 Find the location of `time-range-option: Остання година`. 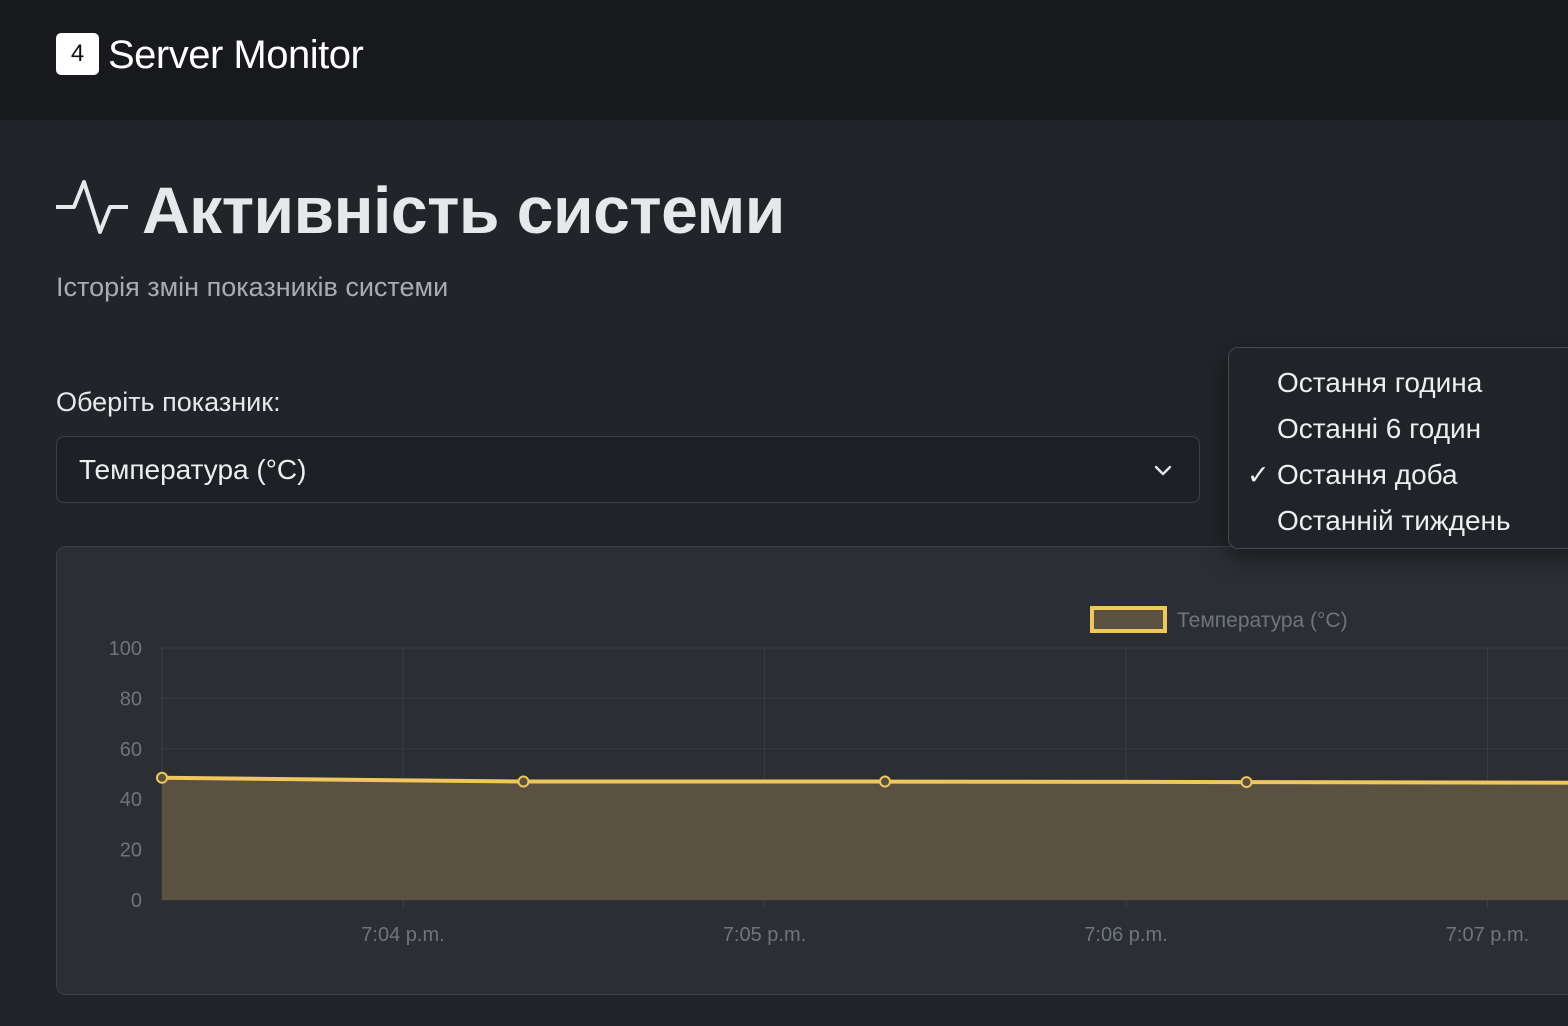

time-range-option: Остання година is located at coordinates (1398, 383).